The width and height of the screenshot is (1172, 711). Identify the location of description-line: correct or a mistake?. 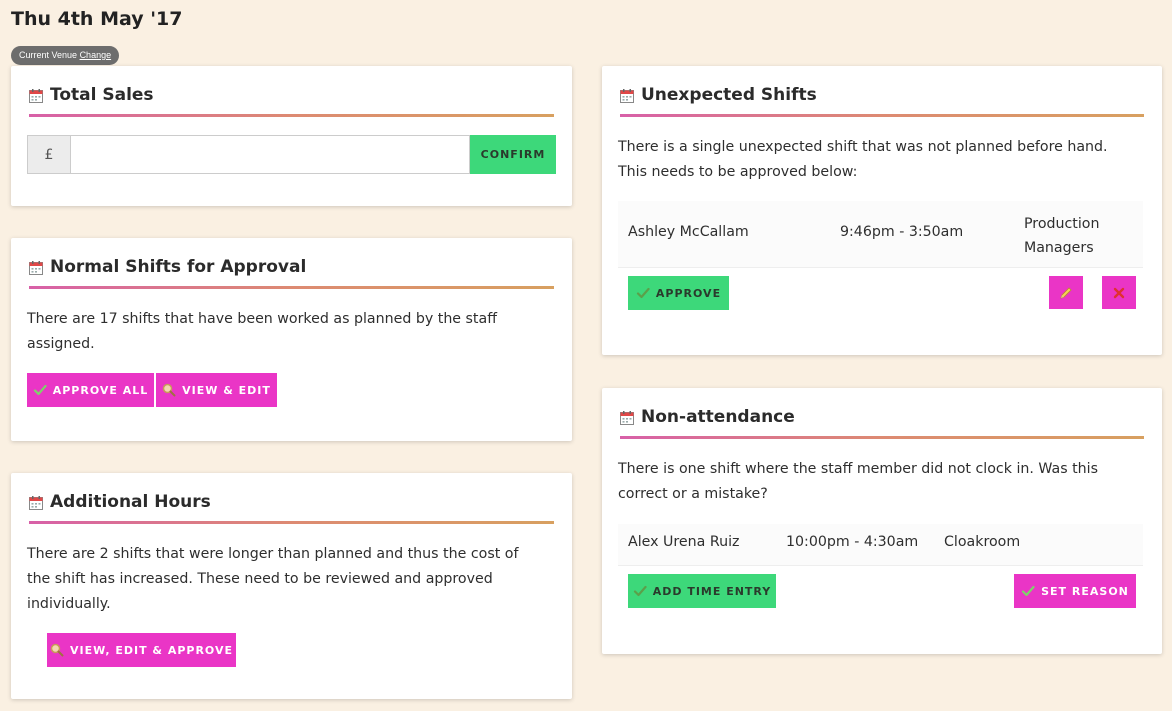
(693, 494).